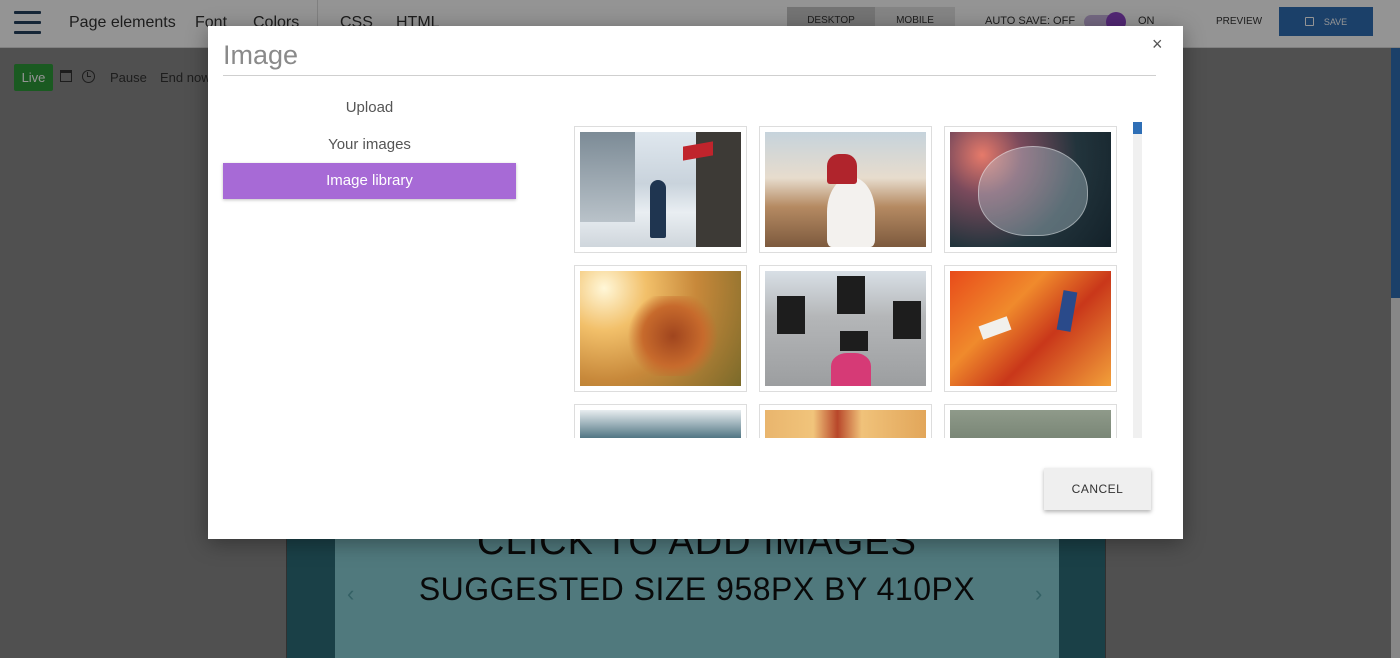  What do you see at coordinates (369, 145) in the screenshot?
I see `tab-your-images: Your images` at bounding box center [369, 145].